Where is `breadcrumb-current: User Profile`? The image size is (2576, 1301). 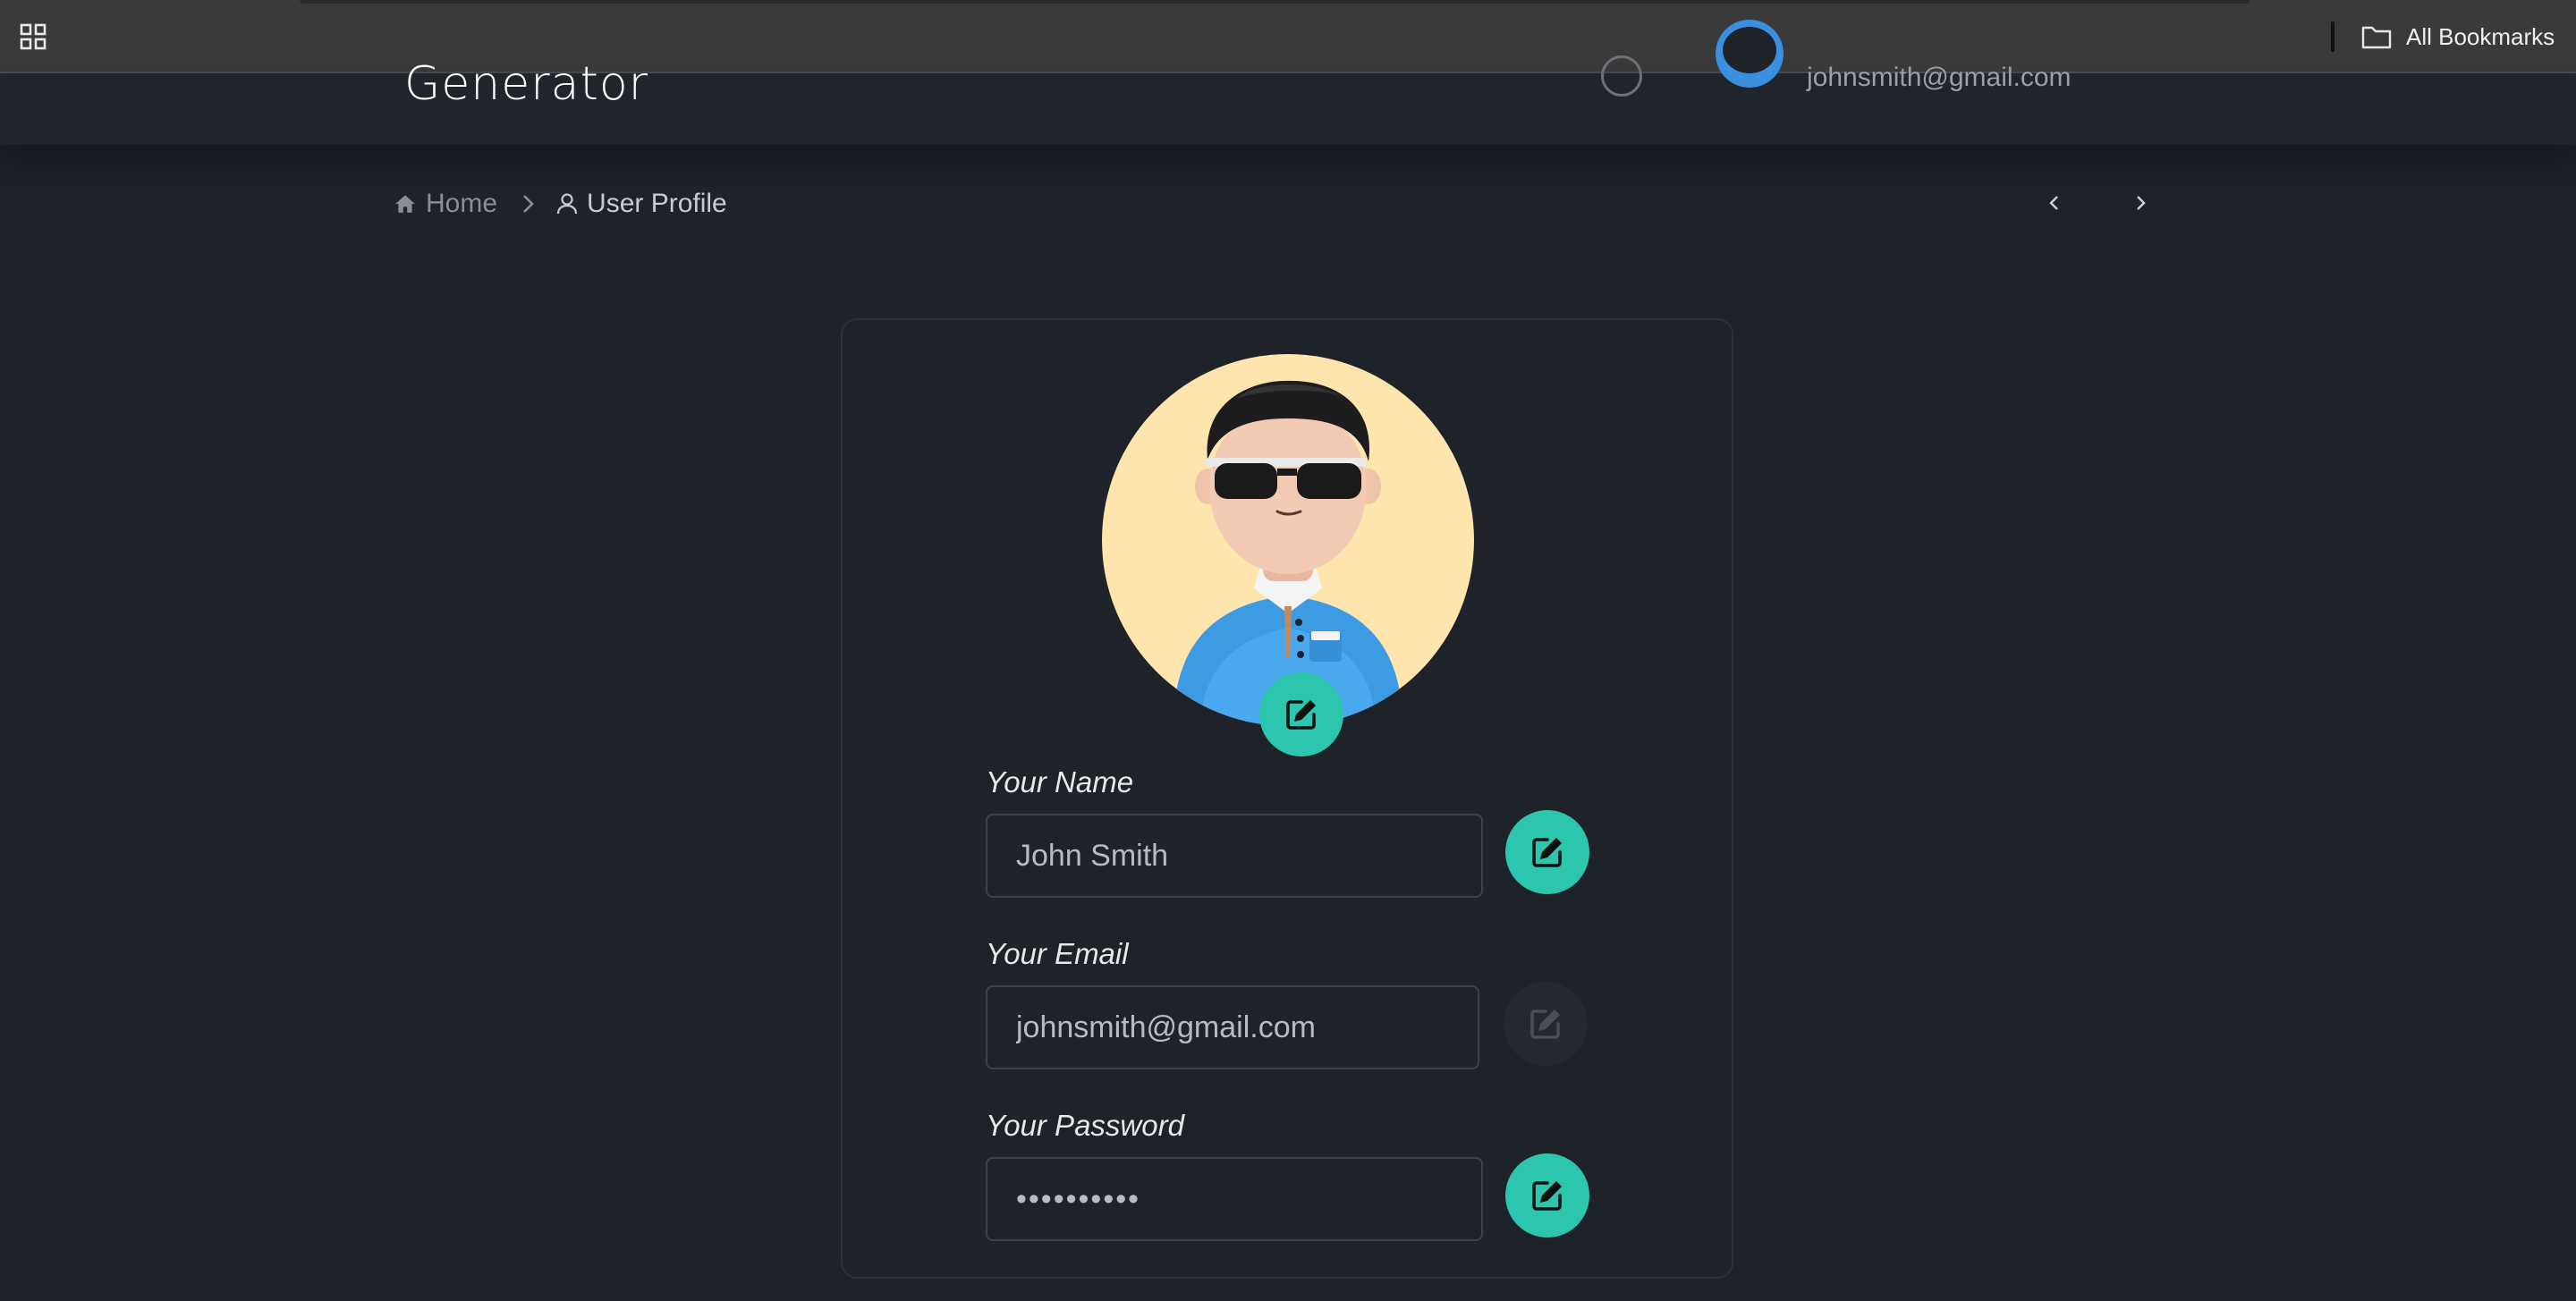 breadcrumb-current: User Profile is located at coordinates (641, 204).